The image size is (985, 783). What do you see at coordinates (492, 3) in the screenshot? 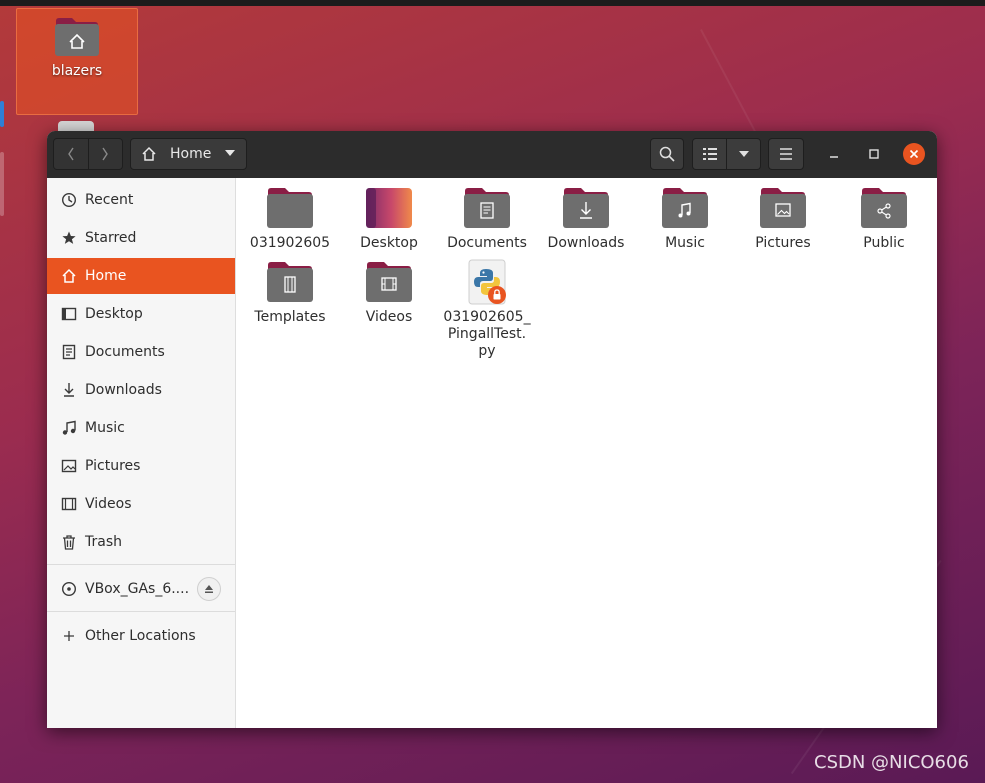
I see `top-panel` at bounding box center [492, 3].